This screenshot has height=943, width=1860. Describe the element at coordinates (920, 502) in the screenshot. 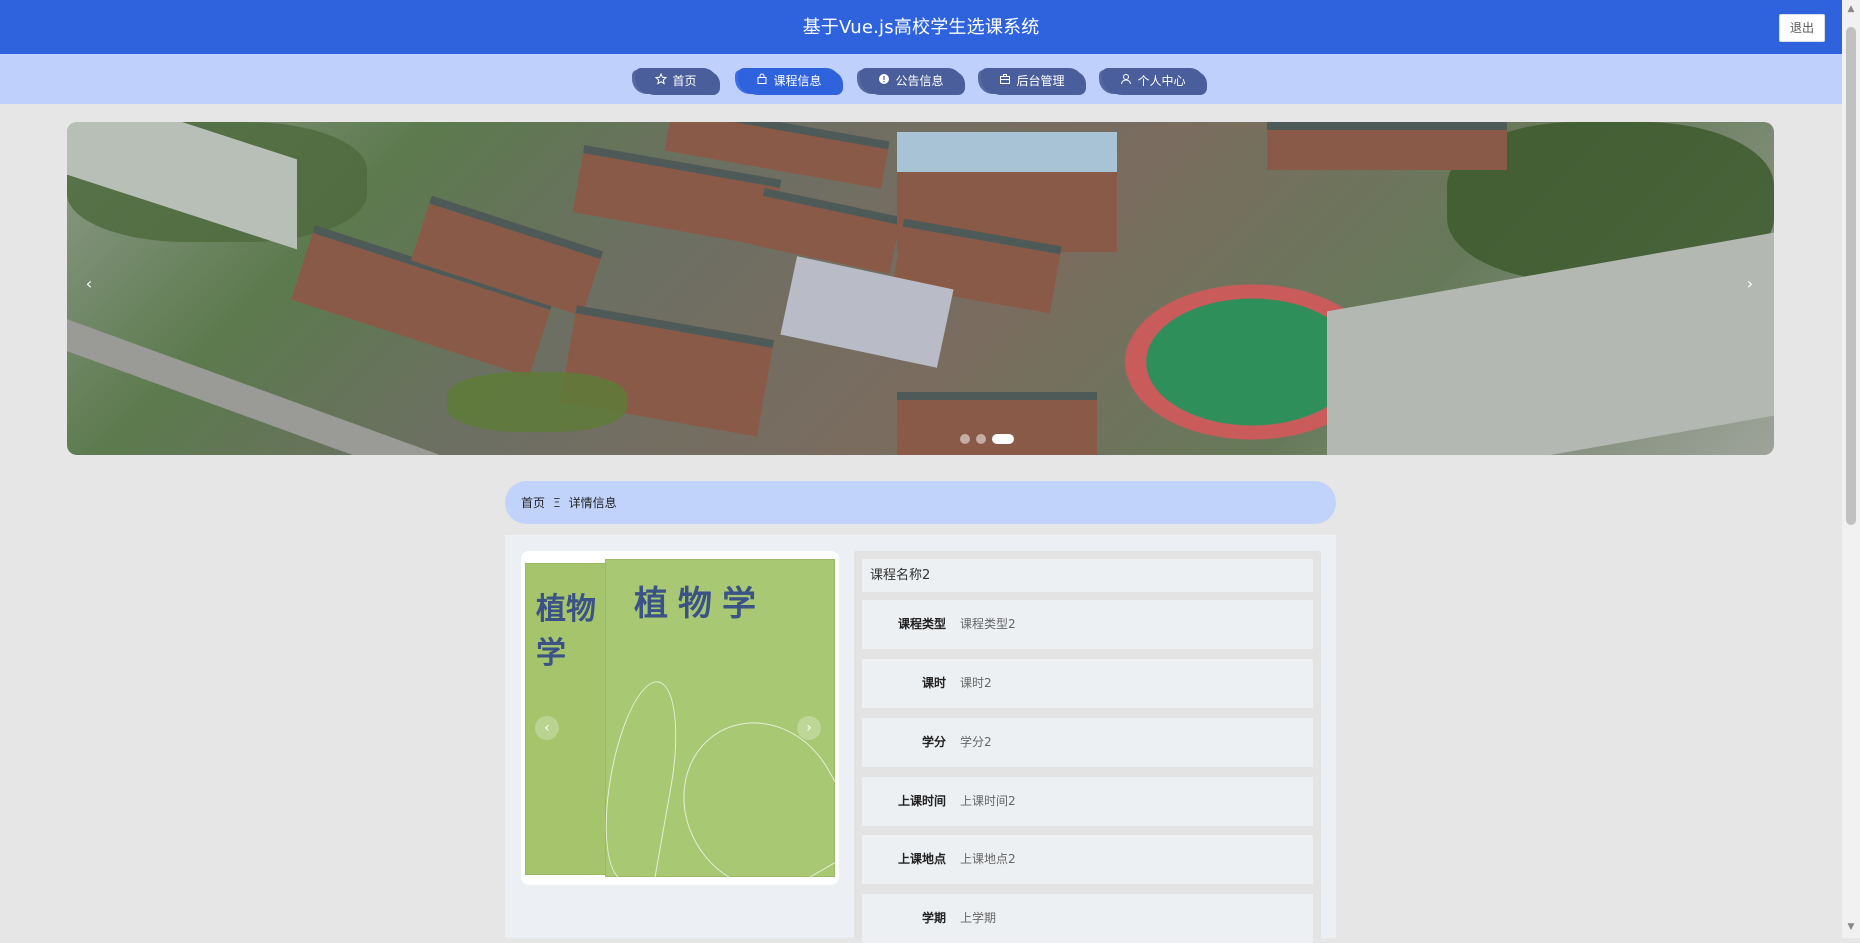

I see `breadcrumb: 首页 Ξ 详情信息` at that location.